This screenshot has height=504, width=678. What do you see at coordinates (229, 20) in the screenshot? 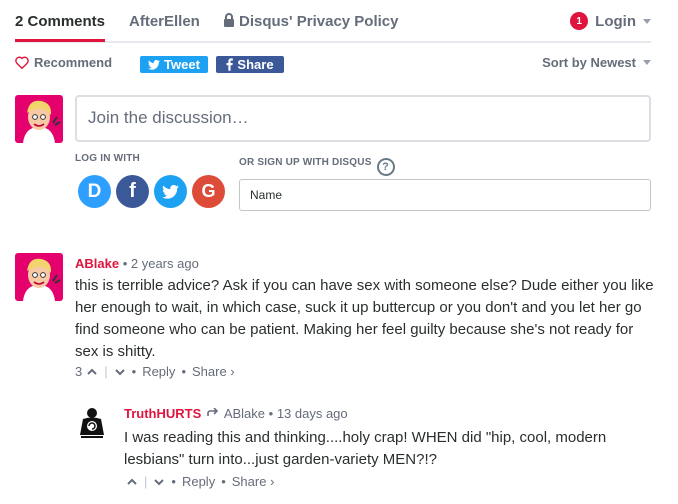
I see `lock-icon` at bounding box center [229, 20].